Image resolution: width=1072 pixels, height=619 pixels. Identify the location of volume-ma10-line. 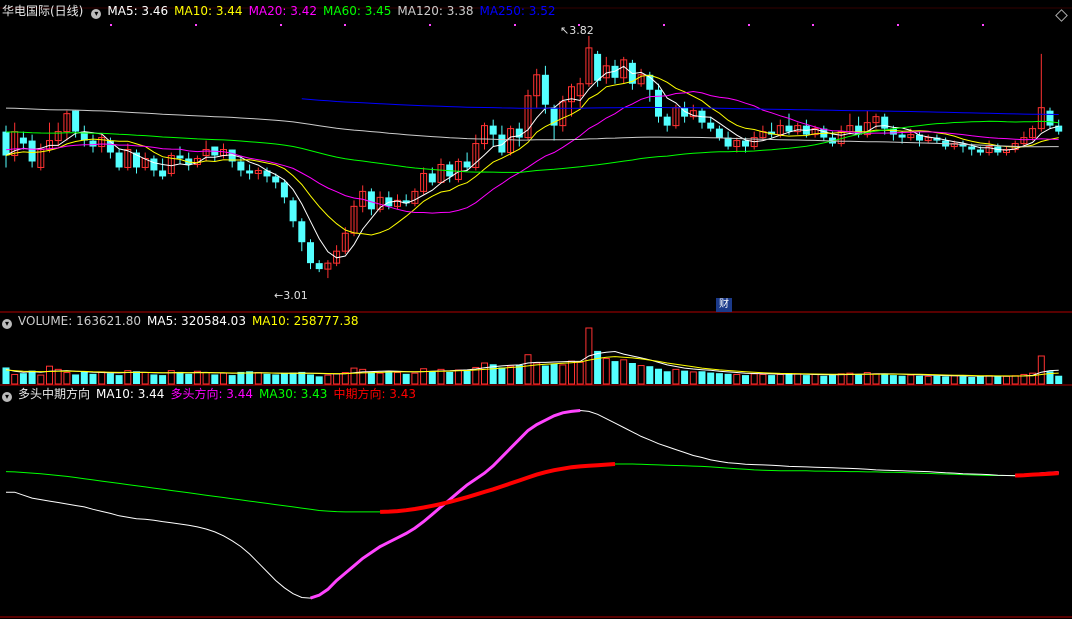
(532, 366).